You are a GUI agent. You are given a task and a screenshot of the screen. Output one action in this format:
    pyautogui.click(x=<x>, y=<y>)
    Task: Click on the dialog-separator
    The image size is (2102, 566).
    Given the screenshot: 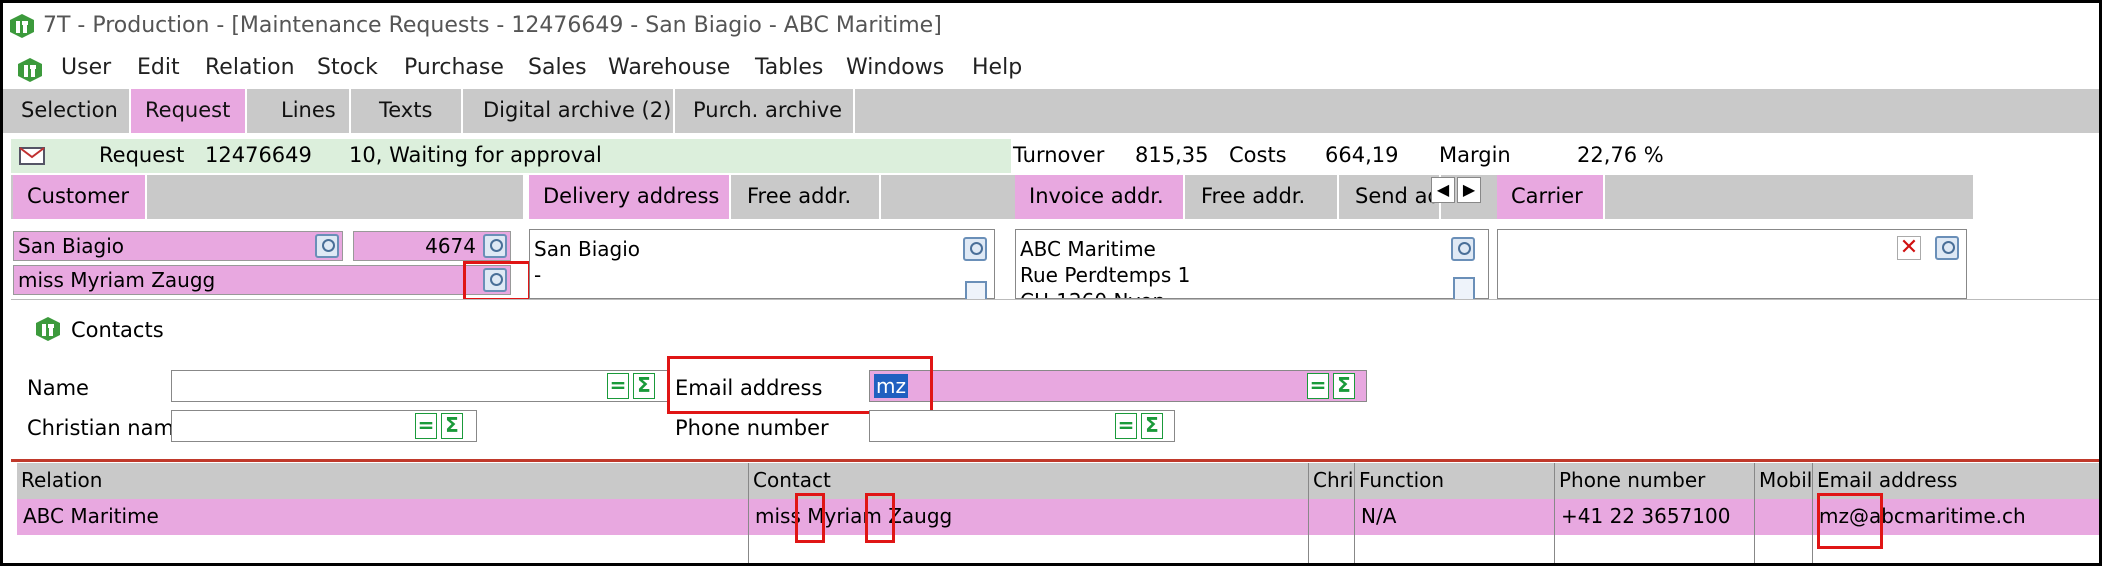 What is the action you would take?
    pyautogui.click(x=1055, y=460)
    